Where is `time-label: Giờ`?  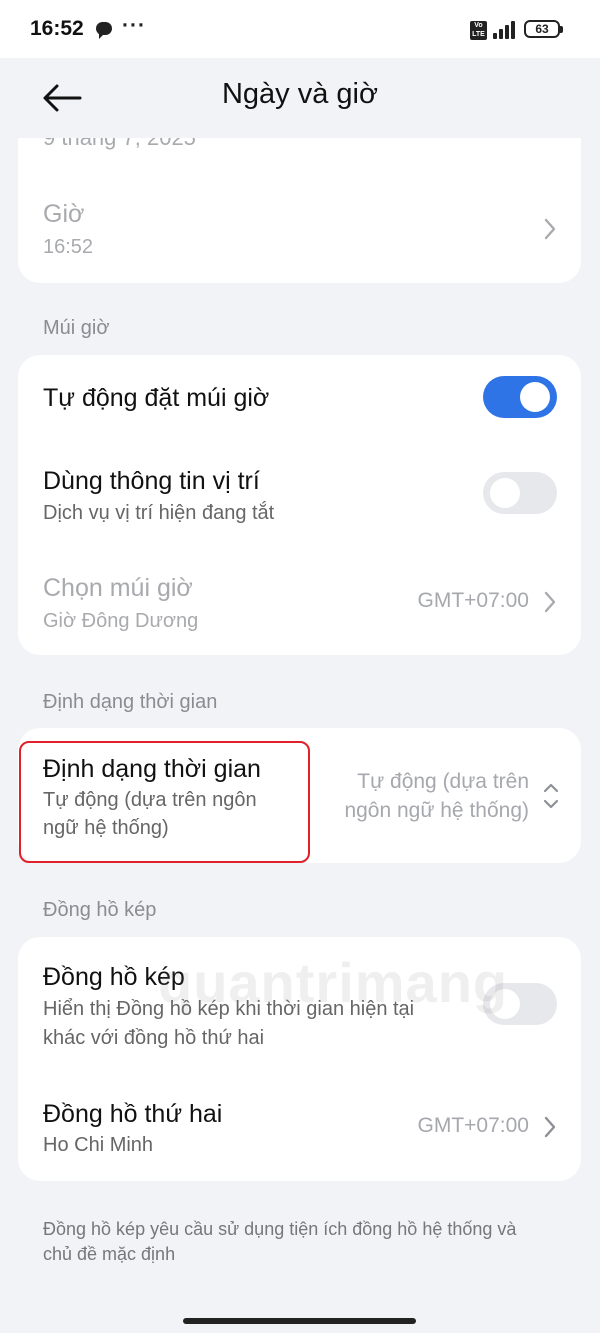
time-label: Giờ is located at coordinates (64, 214).